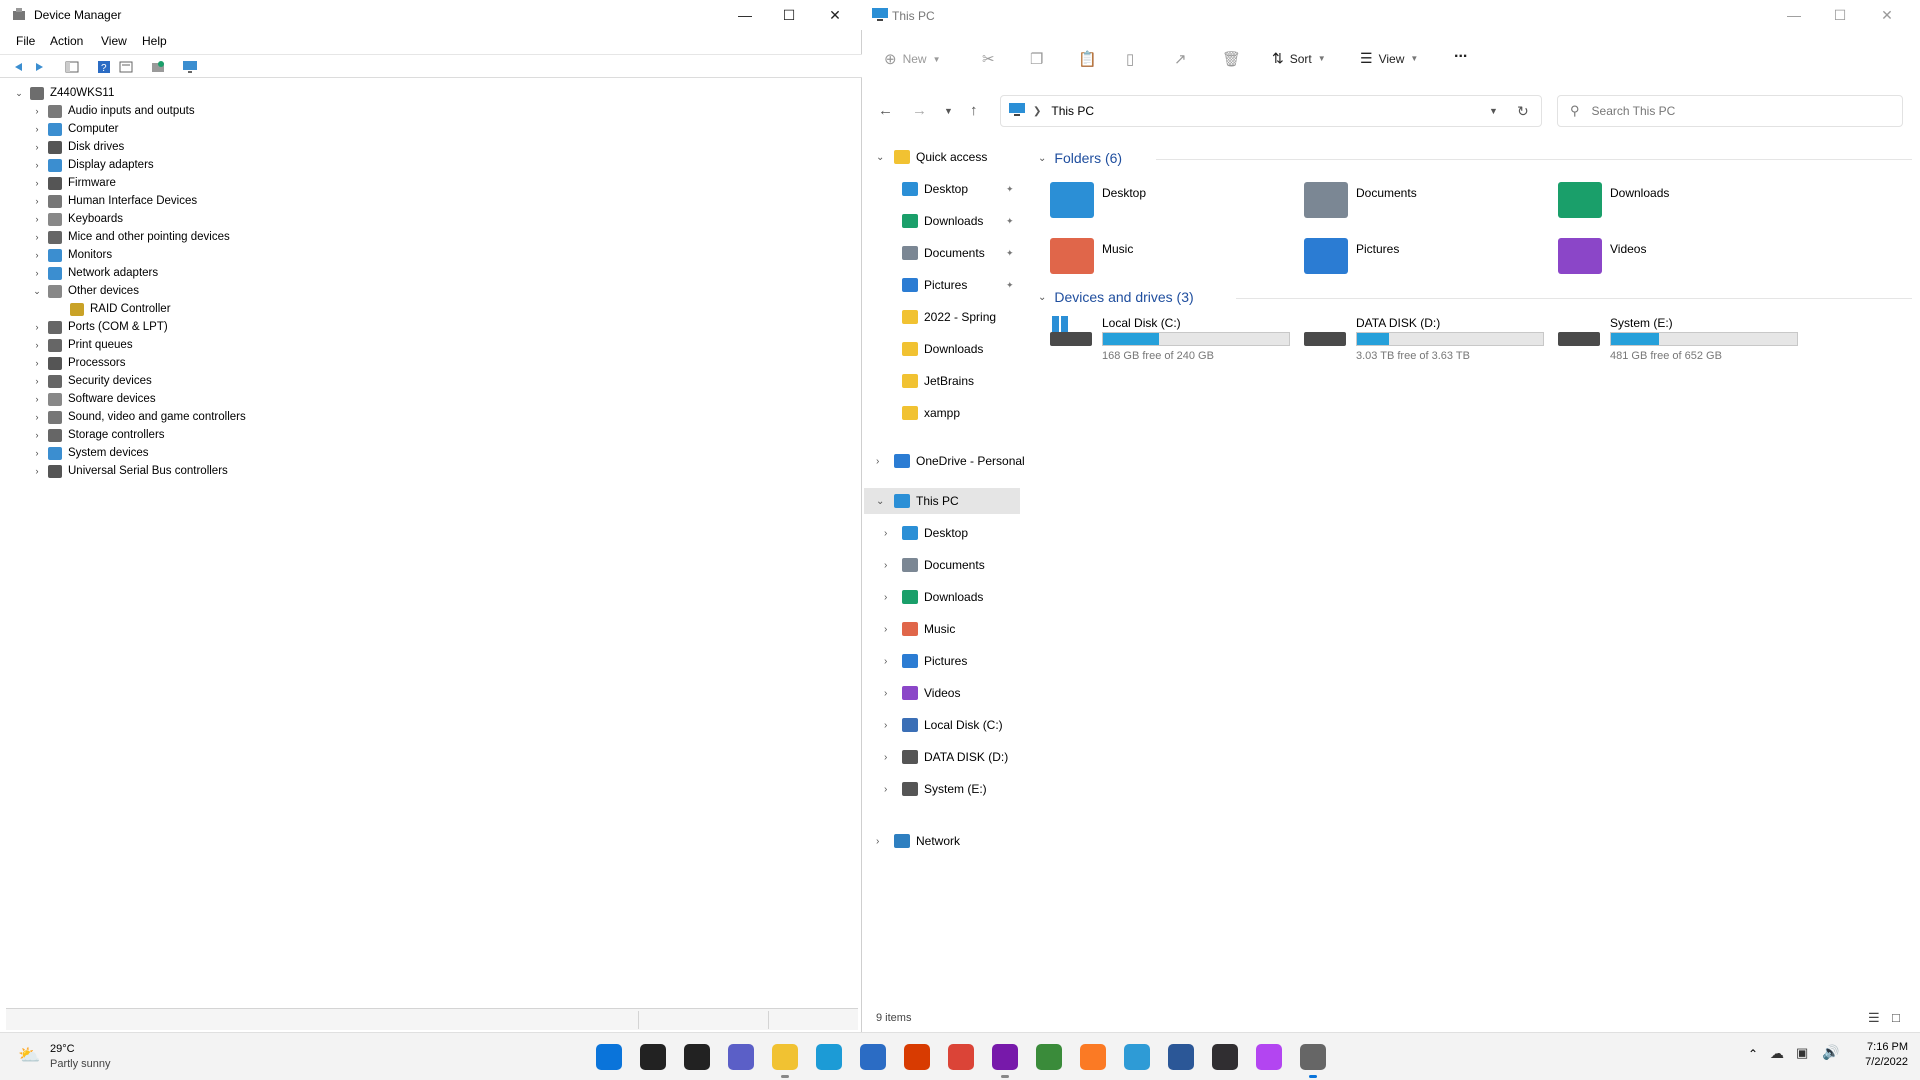 The height and width of the screenshot is (1080, 1920). I want to click on clock: 7:16 PM 7/2/2022, so click(1882, 1054).